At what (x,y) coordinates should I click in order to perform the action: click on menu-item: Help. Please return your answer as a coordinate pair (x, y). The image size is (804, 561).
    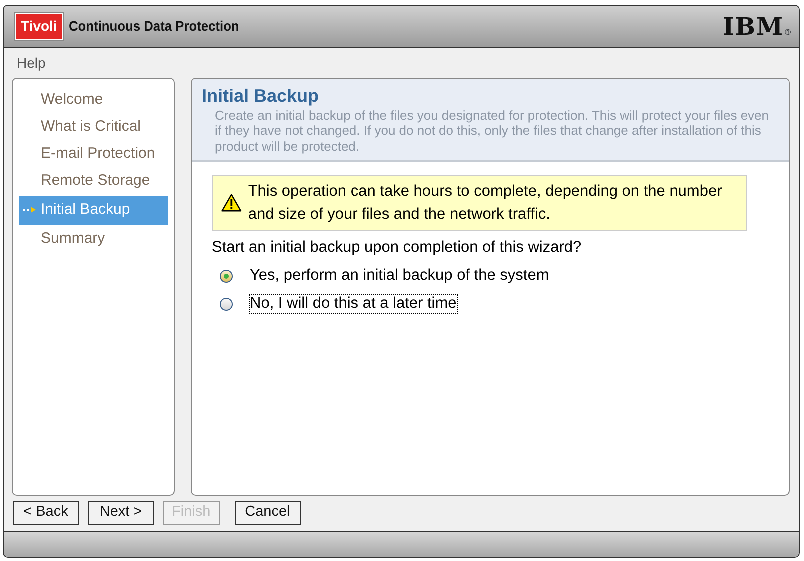
    Looking at the image, I should click on (31, 63).